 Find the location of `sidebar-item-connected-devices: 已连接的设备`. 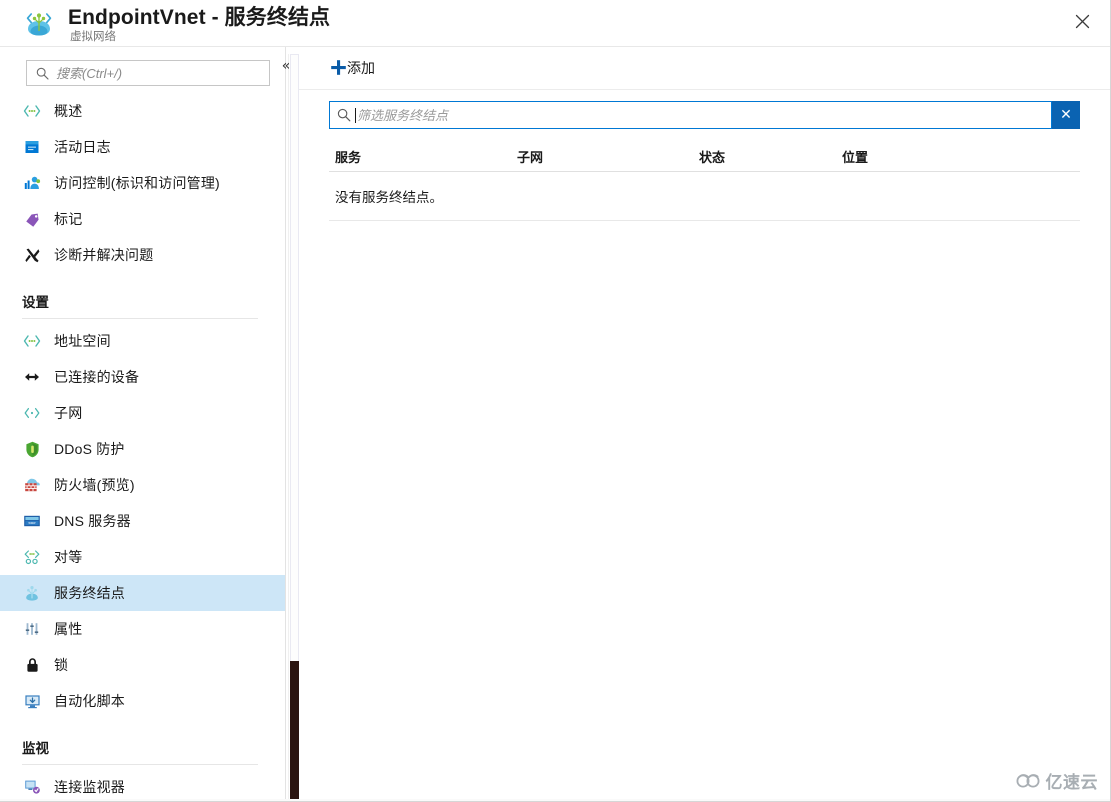

sidebar-item-connected-devices: 已连接的设备 is located at coordinates (142, 377).